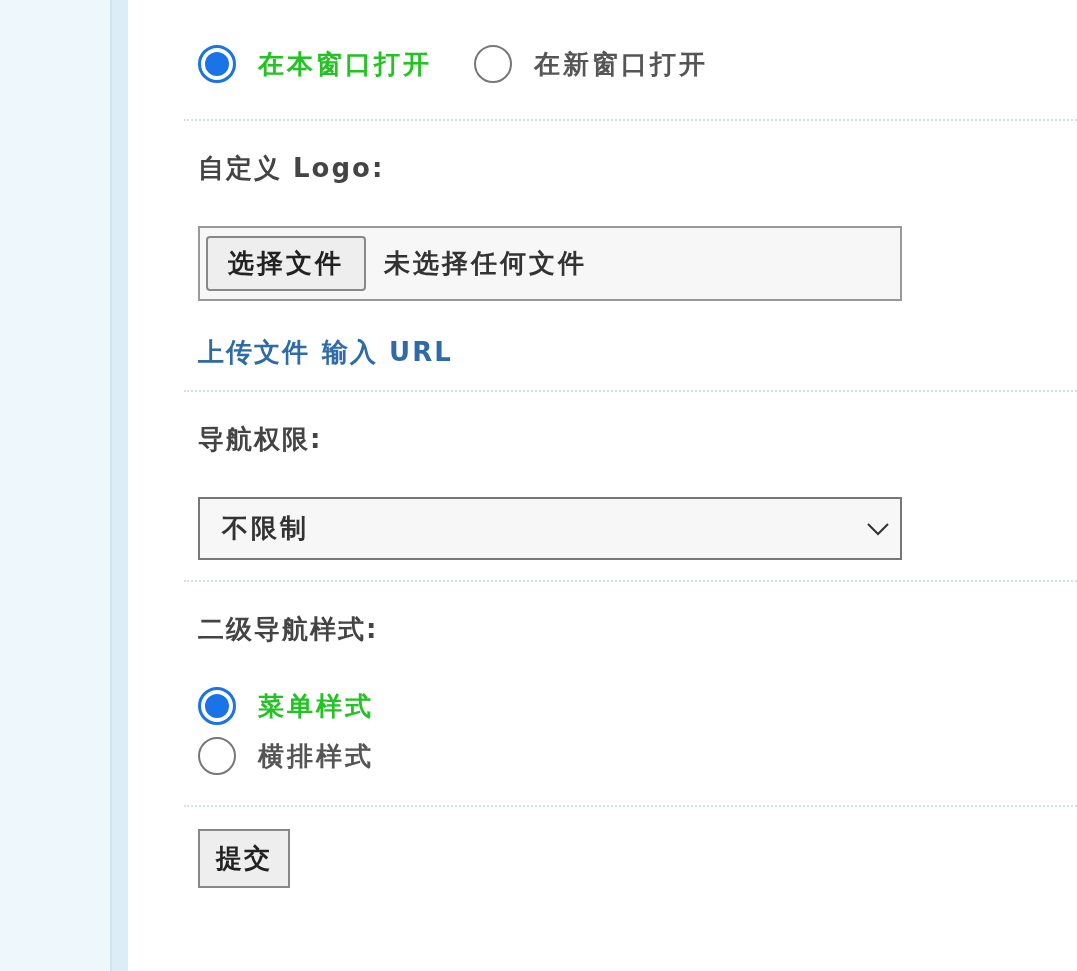 The width and height of the screenshot is (1077, 971). What do you see at coordinates (244, 858) in the screenshot?
I see `submit-button: 提交` at bounding box center [244, 858].